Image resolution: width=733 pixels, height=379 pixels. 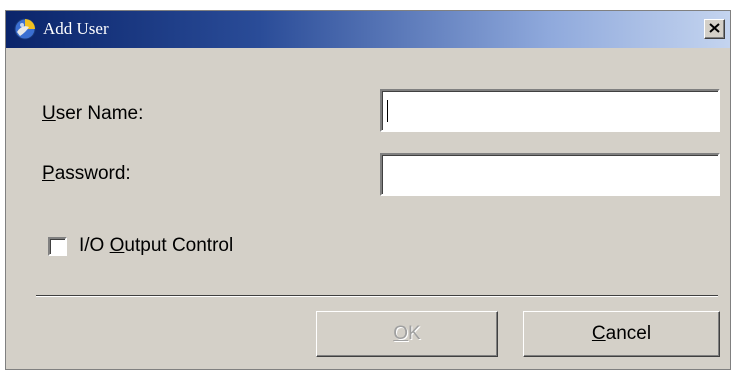 I want to click on username-label-mnemonic: U, so click(x=49, y=113).